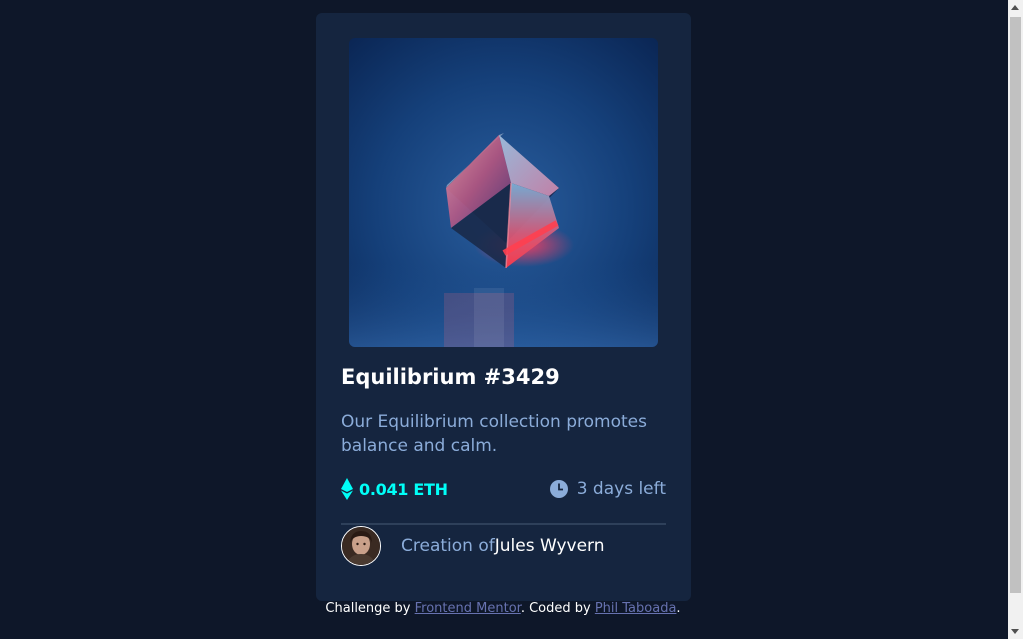  What do you see at coordinates (468, 608) in the screenshot?
I see `frontend-mentor-link: Frontend Mentor` at bounding box center [468, 608].